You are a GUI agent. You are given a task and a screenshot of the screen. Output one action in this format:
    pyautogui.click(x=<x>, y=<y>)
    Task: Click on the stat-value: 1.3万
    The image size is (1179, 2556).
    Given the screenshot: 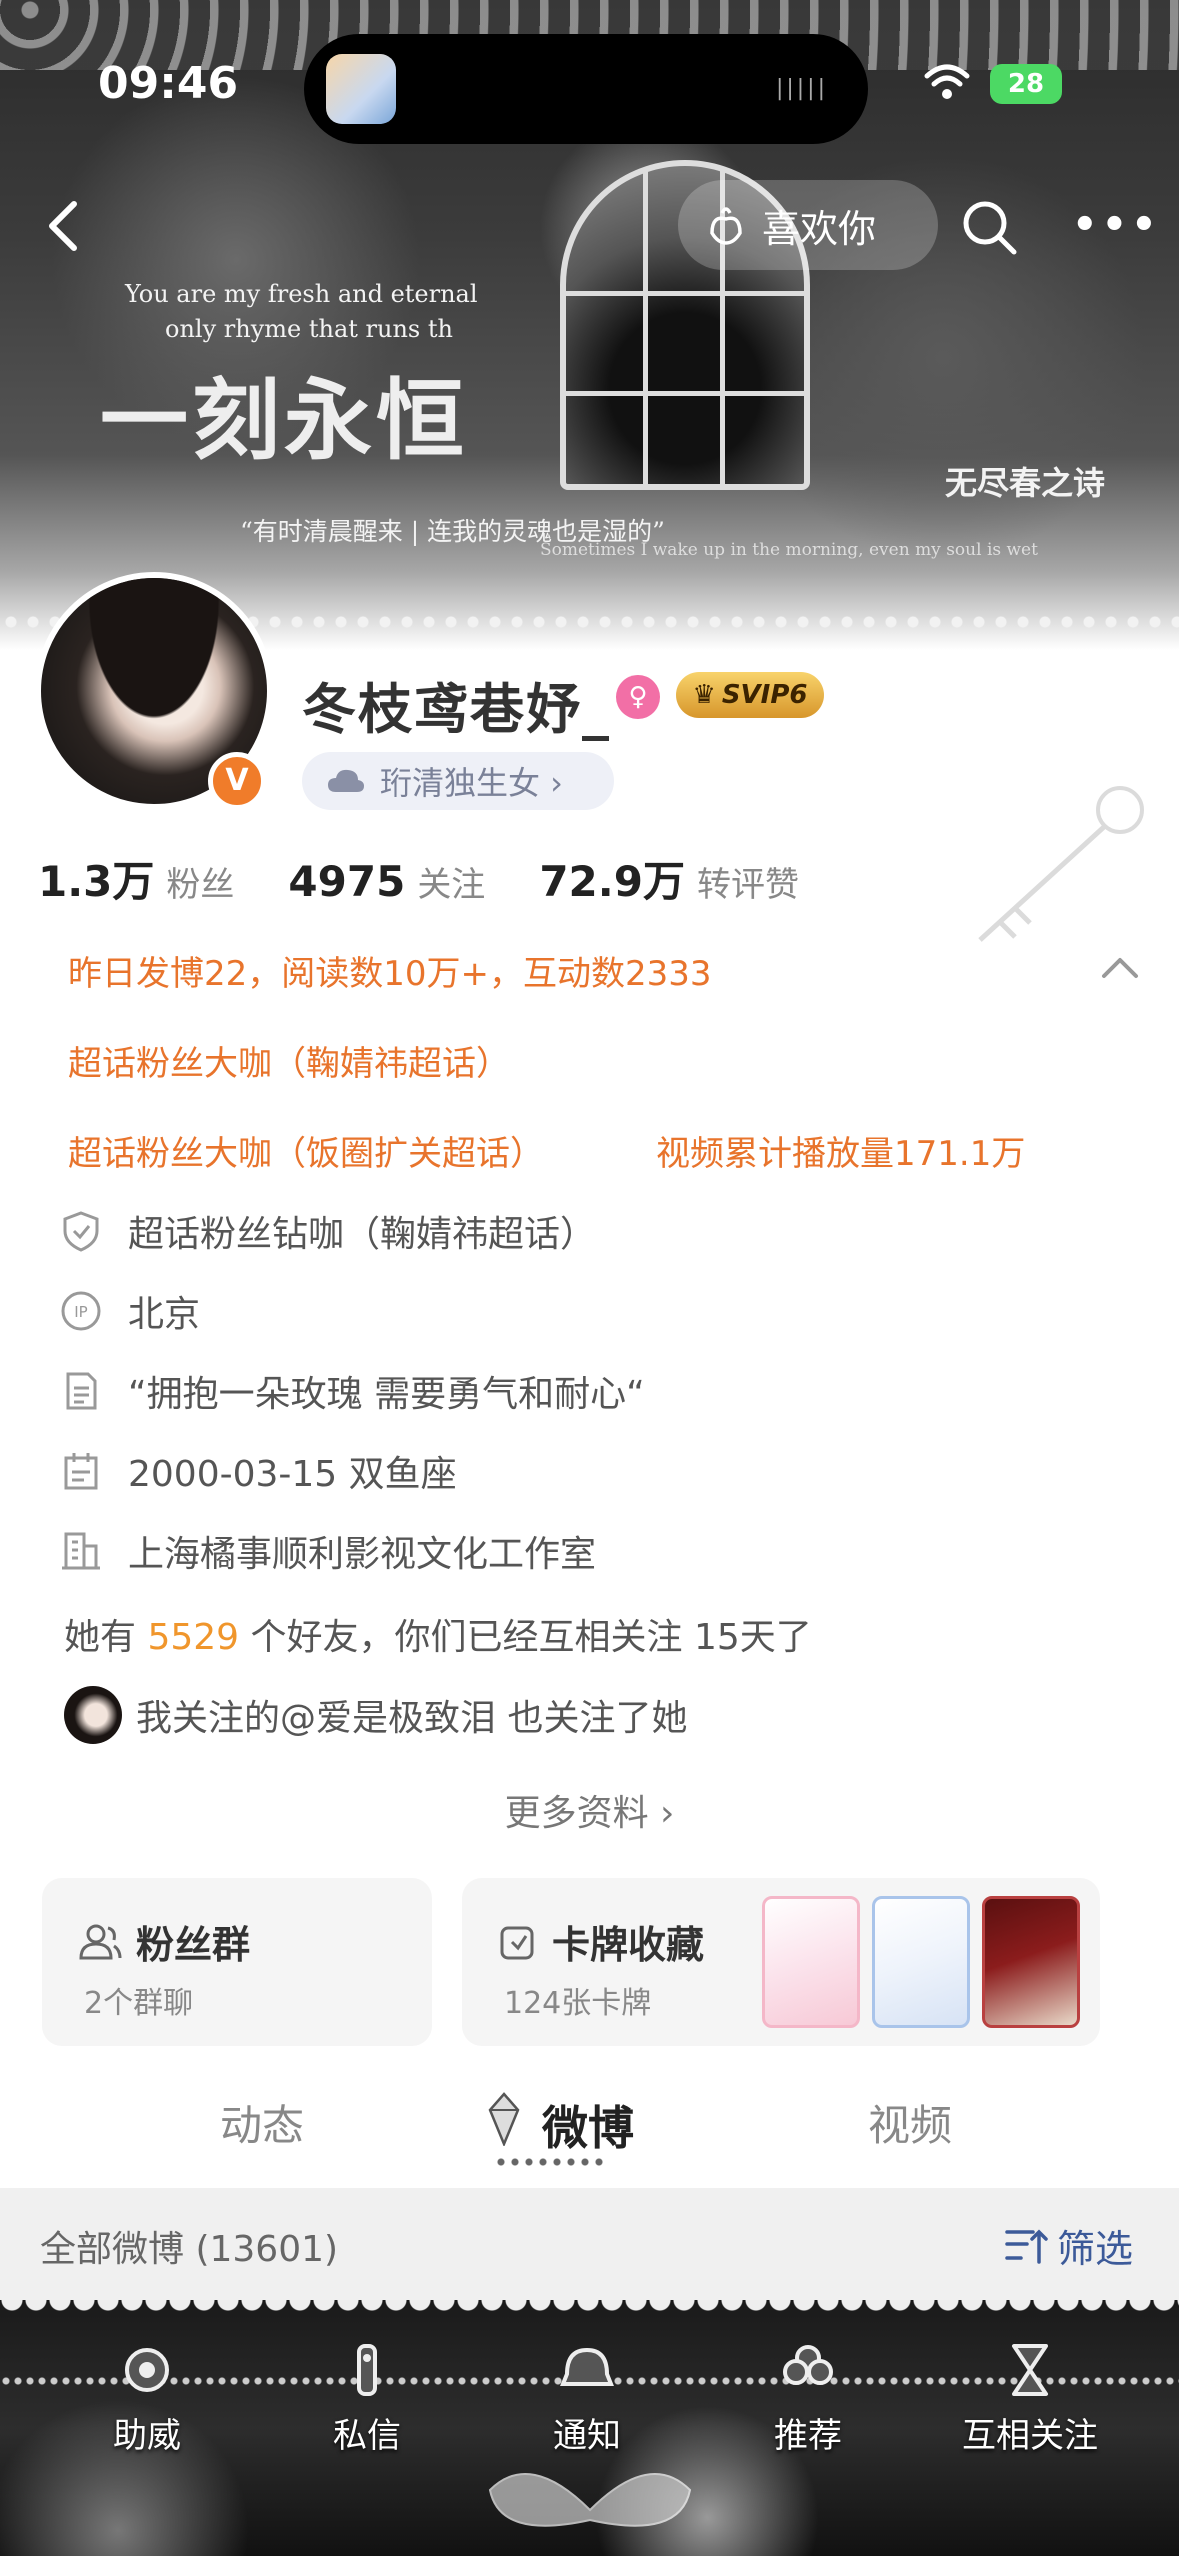 What is the action you would take?
    pyautogui.click(x=96, y=881)
    